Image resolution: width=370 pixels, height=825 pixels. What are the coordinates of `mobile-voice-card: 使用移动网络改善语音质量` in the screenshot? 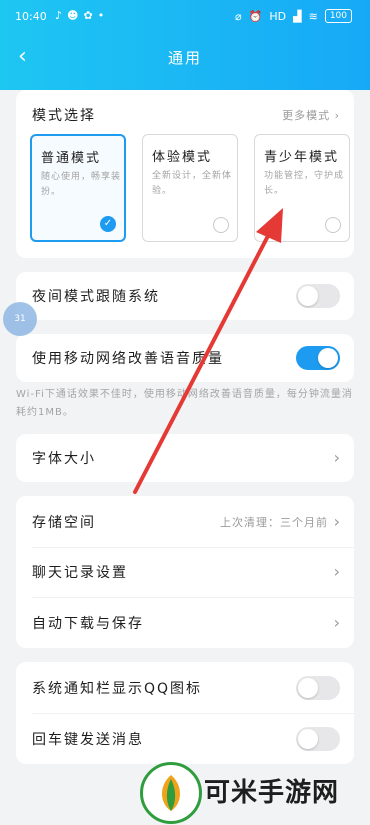 It's located at (185, 358).